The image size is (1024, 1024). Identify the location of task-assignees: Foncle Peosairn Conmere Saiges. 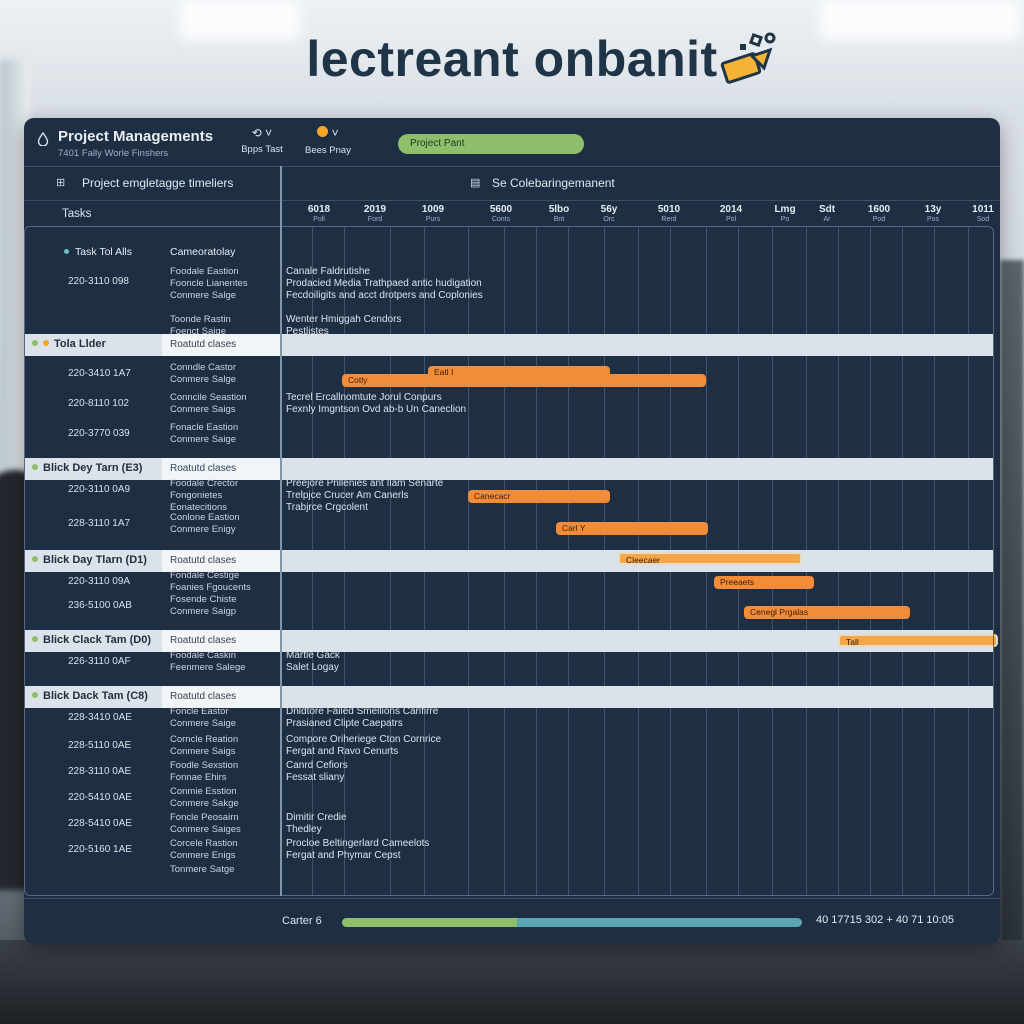
(205, 824).